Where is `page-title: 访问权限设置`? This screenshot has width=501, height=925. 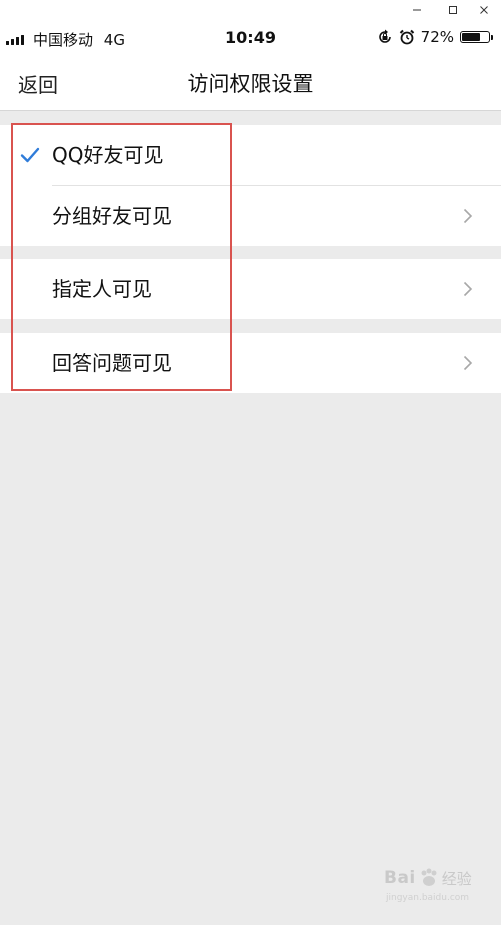
page-title: 访问权限设置 is located at coordinates (250, 84).